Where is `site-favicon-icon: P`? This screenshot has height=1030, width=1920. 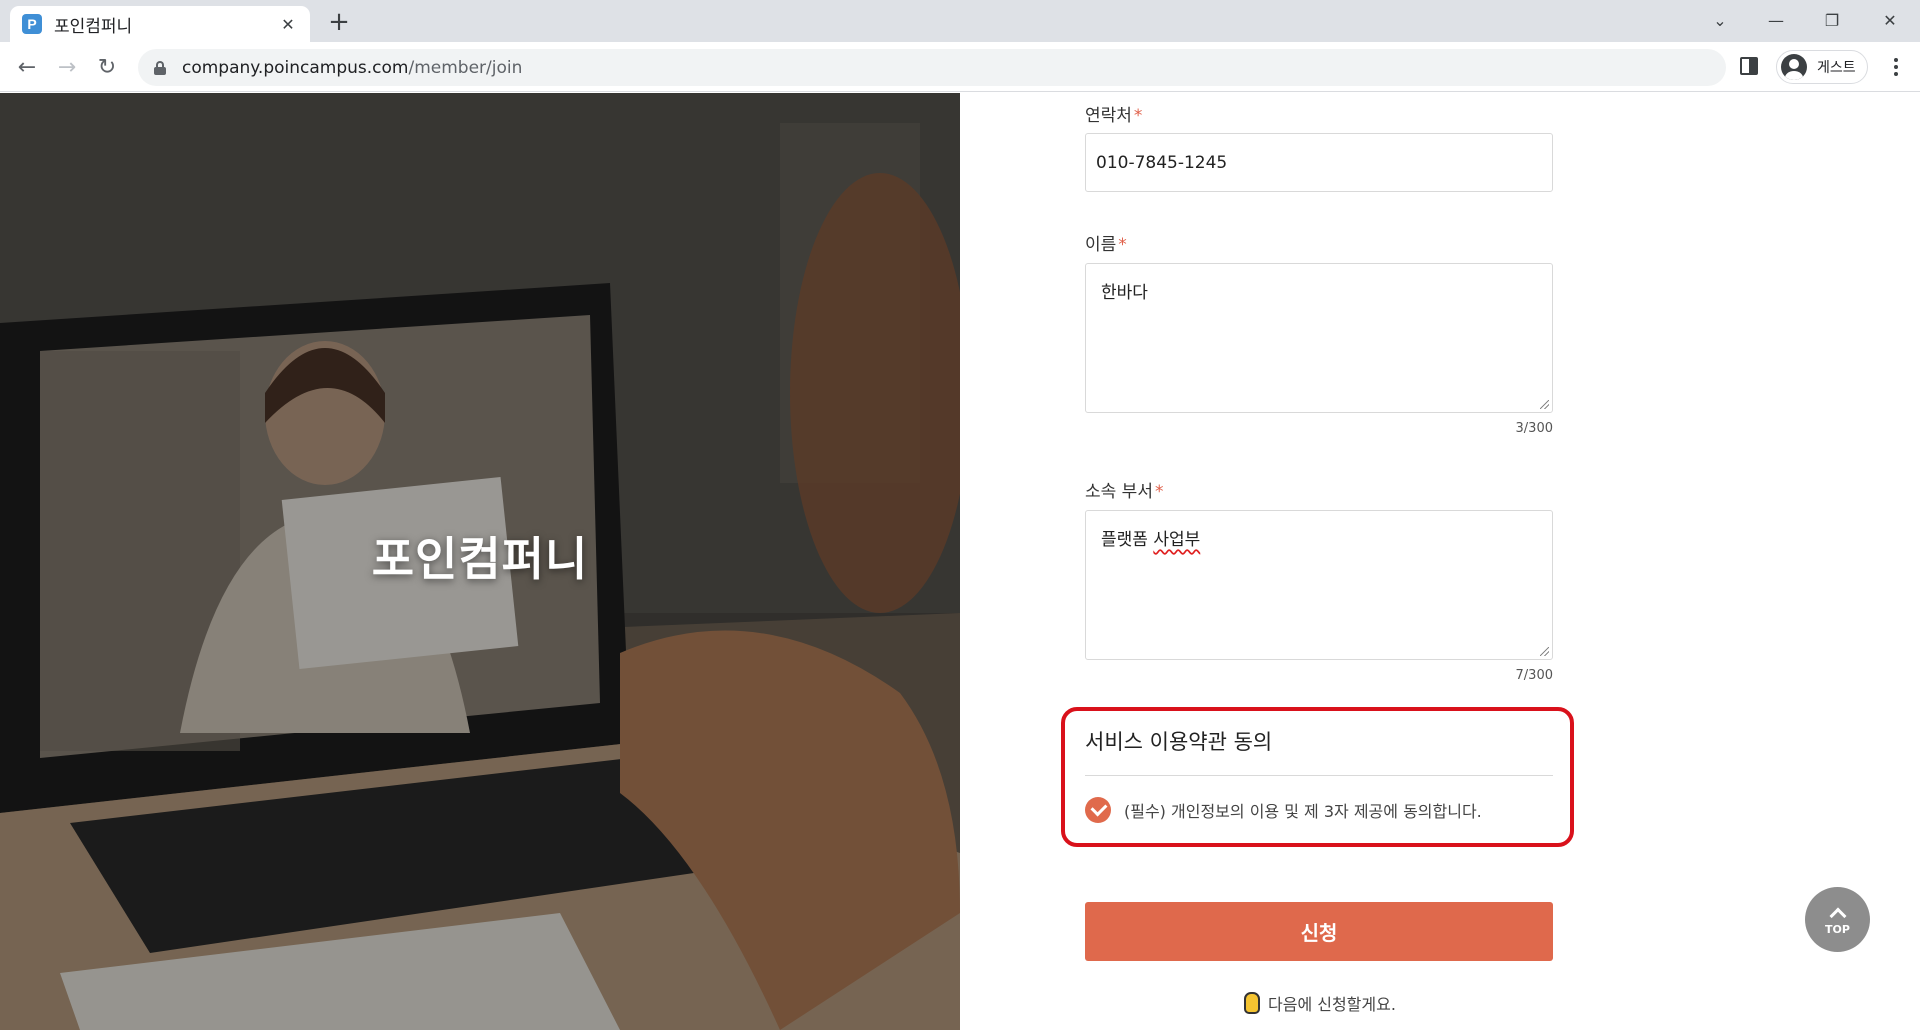
site-favicon-icon: P is located at coordinates (32, 24).